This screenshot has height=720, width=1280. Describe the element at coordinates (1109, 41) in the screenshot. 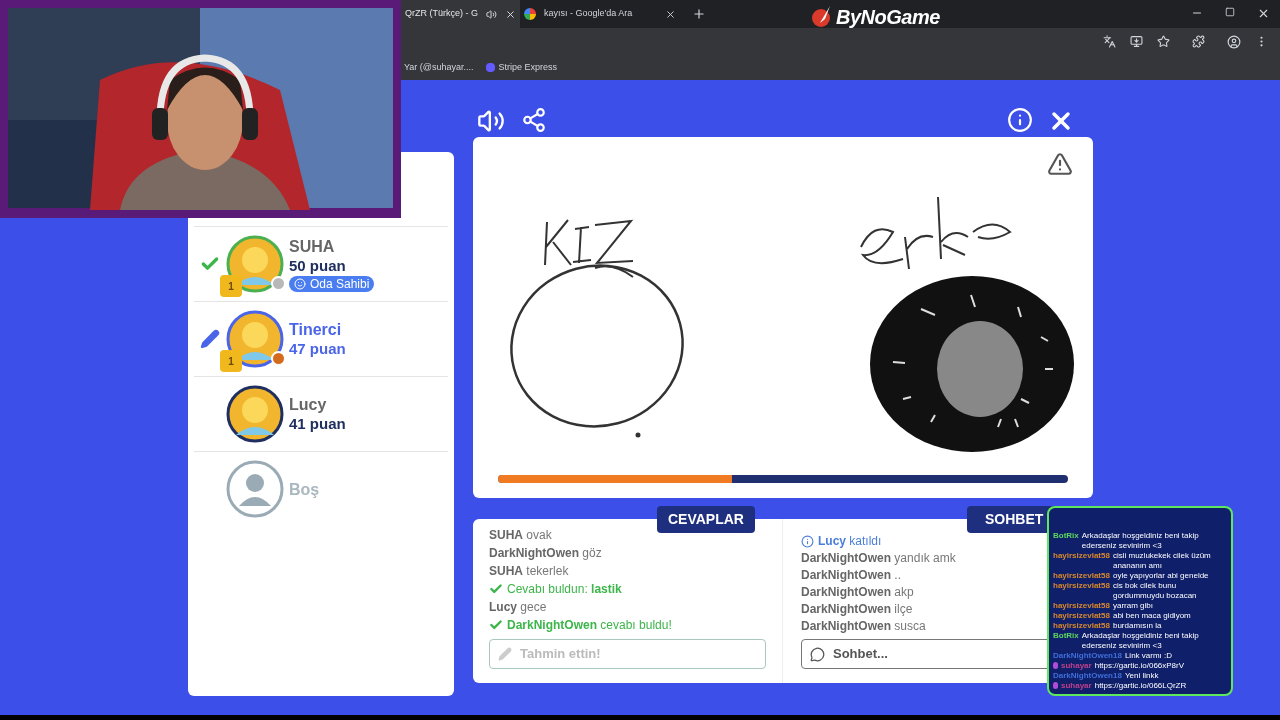

I see `translate-icon` at that location.